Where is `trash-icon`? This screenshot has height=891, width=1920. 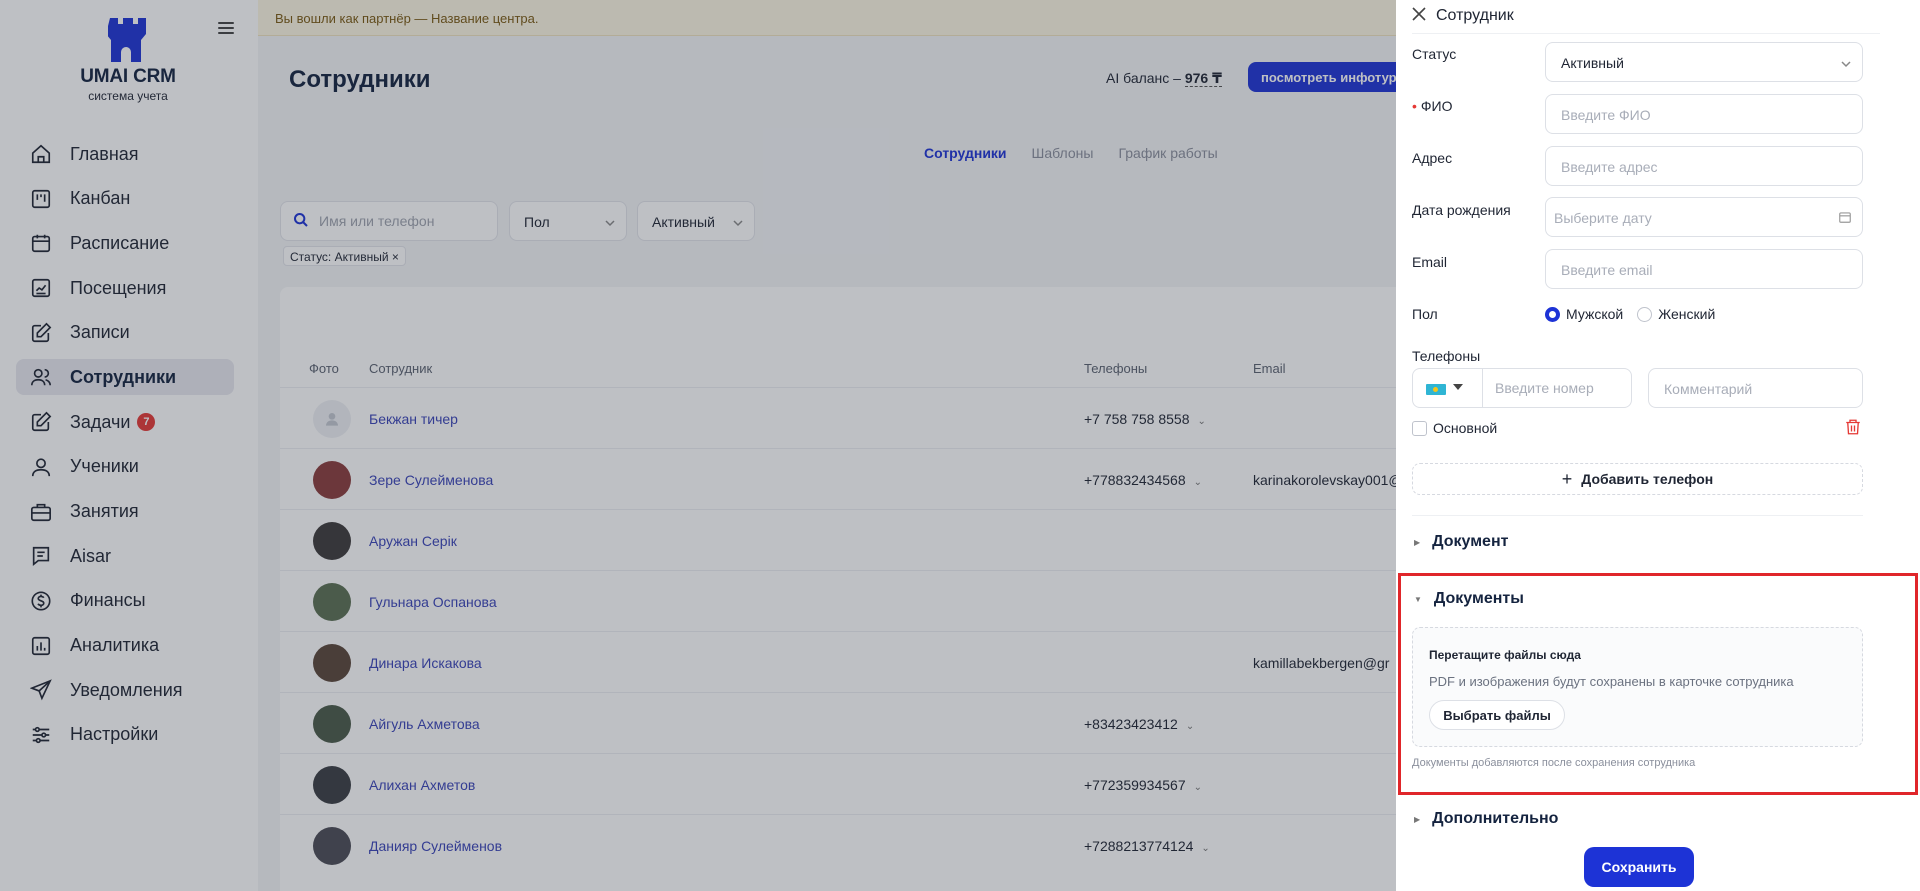
trash-icon is located at coordinates (1853, 429).